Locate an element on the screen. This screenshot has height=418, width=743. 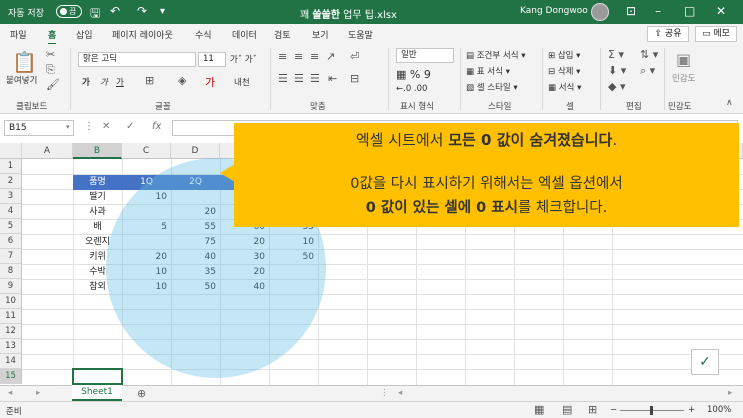
column-header: C is located at coordinates (146, 151).